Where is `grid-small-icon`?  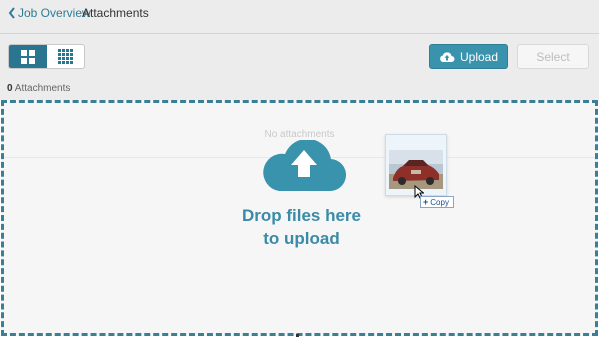 grid-small-icon is located at coordinates (65, 56).